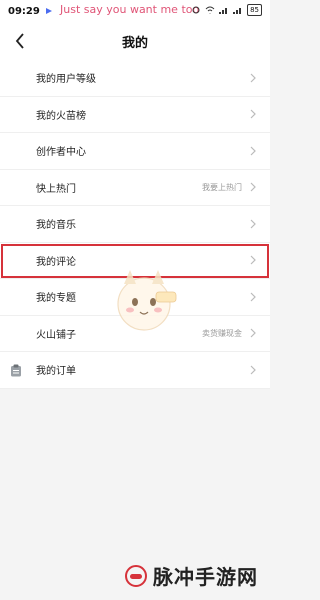  What do you see at coordinates (61, 116) in the screenshot?
I see `menu-item-label: 我的火苗榜` at bounding box center [61, 116].